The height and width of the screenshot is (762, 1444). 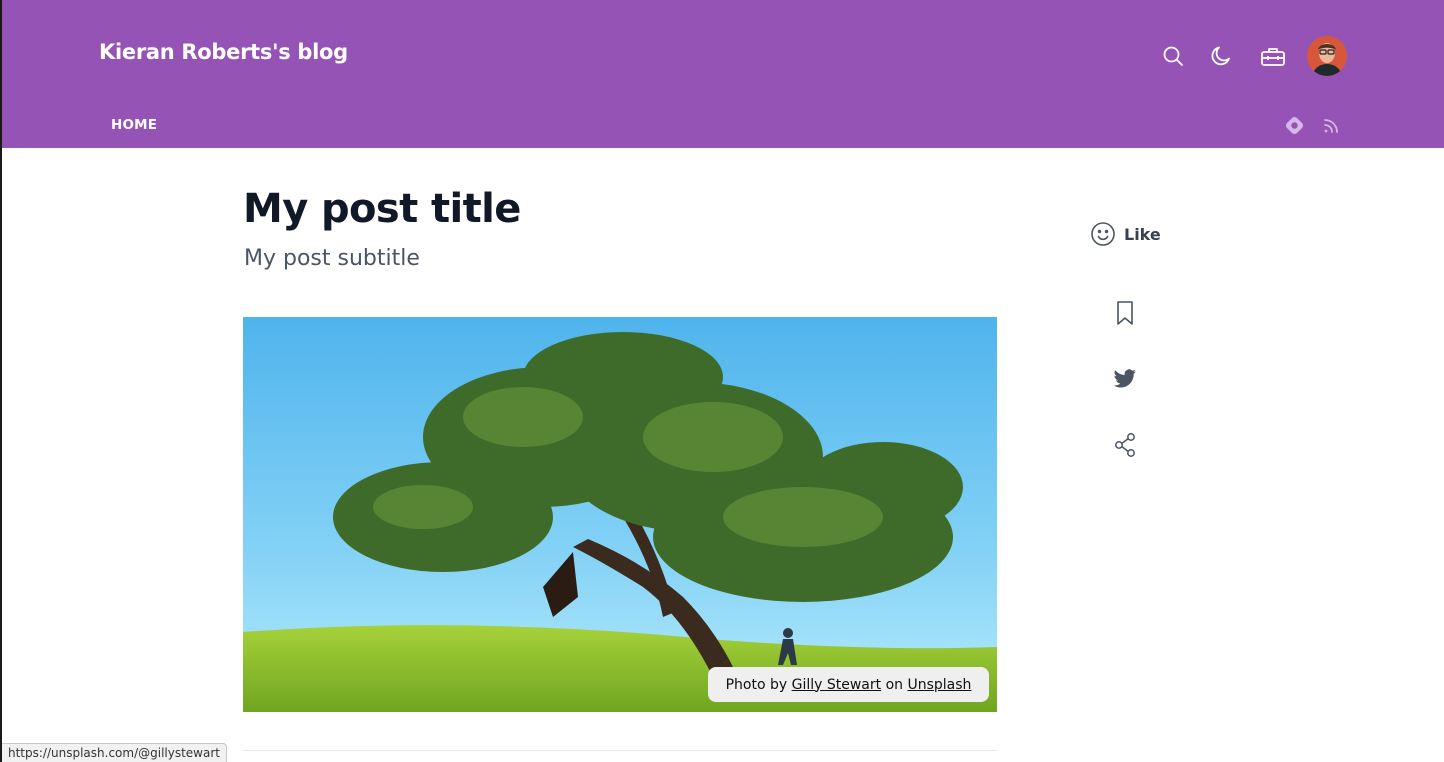 What do you see at coordinates (1295, 126) in the screenshot?
I see `hashnode-icon` at bounding box center [1295, 126].